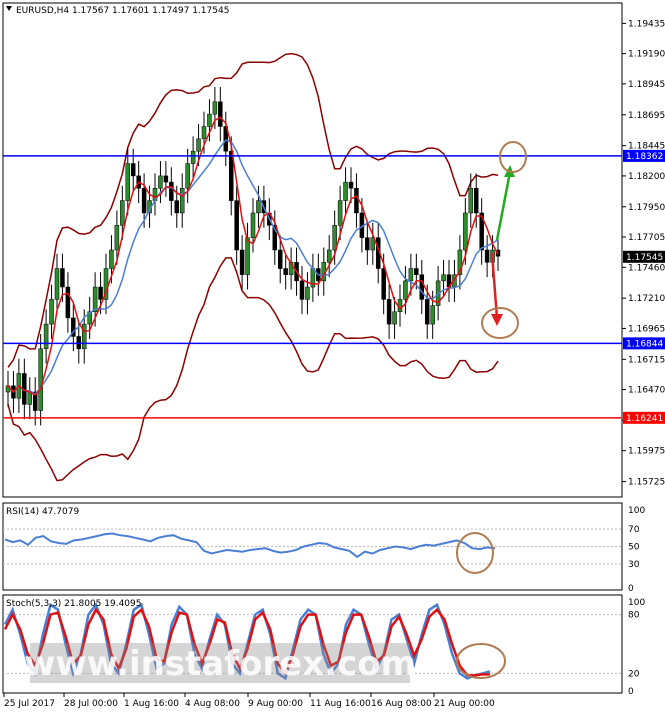 Image resolution: width=665 pixels, height=716 pixels. I want to click on x-tick-label: 1 Aug 16:00, so click(151, 704).